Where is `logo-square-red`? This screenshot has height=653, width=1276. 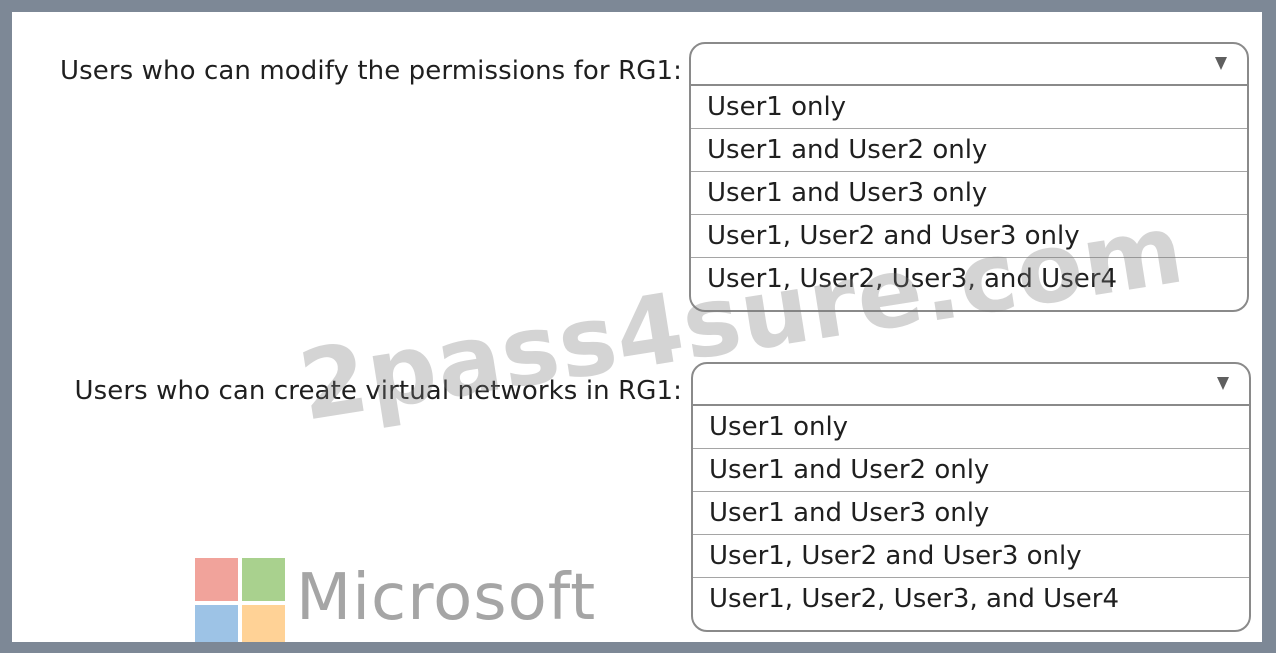 logo-square-red is located at coordinates (216, 579).